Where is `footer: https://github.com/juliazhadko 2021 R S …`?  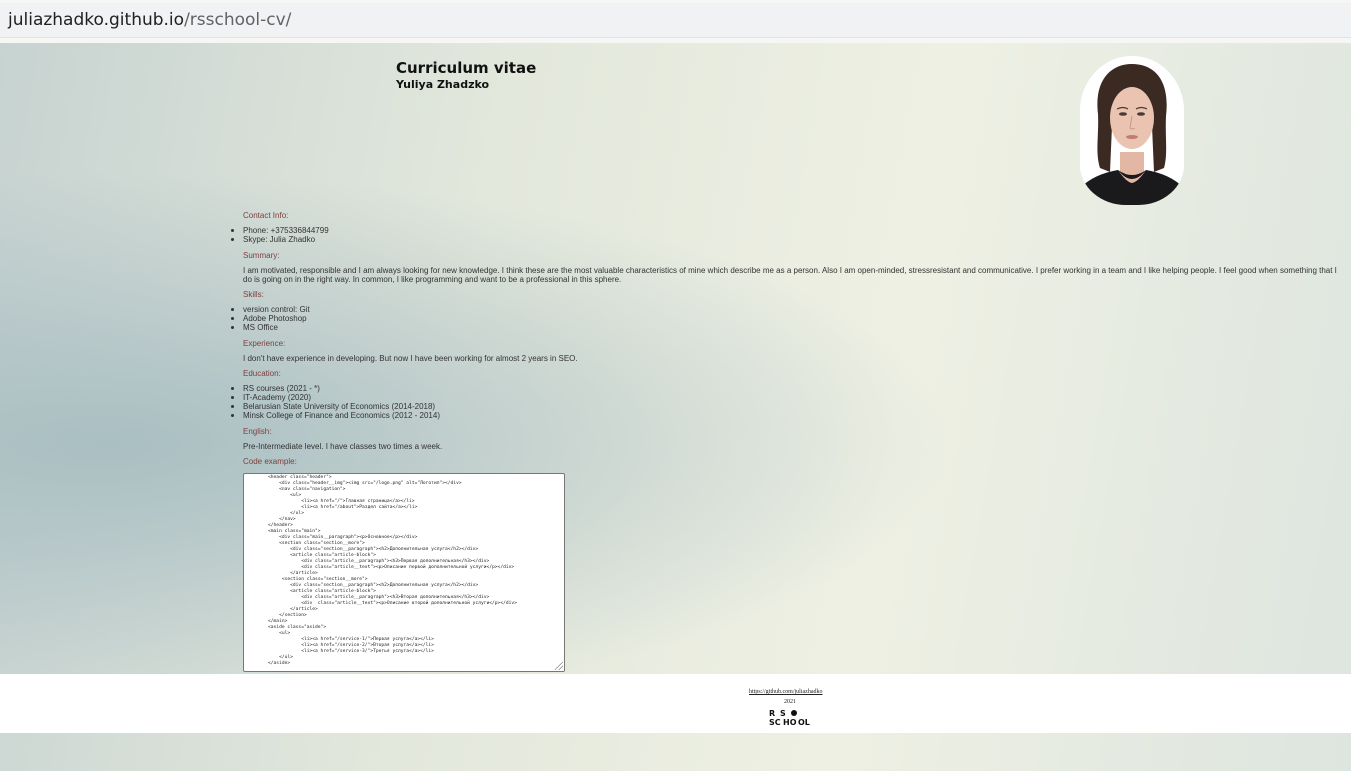 footer: https://github.com/juliazhadko 2021 R S … is located at coordinates (675, 703).